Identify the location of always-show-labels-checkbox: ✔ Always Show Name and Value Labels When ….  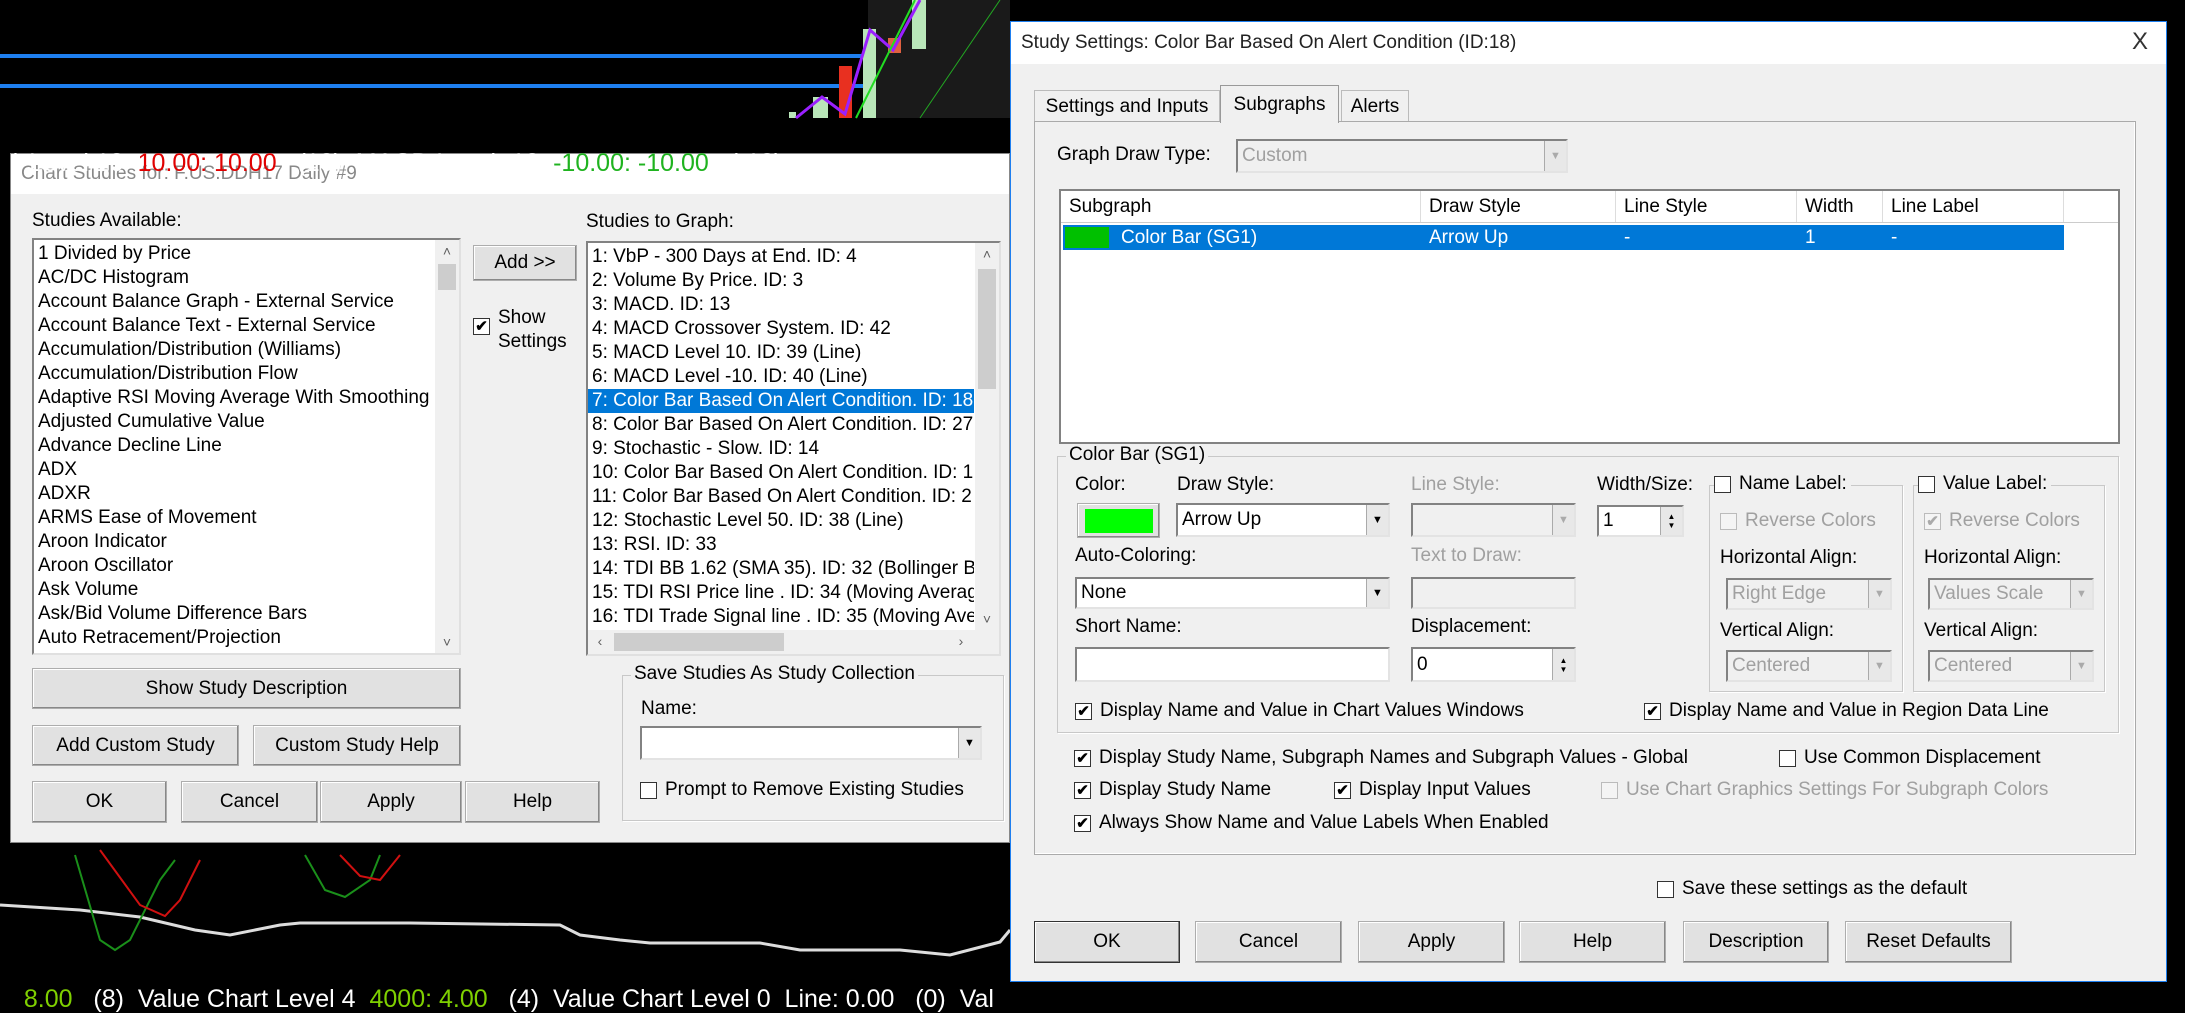
(1311, 823).